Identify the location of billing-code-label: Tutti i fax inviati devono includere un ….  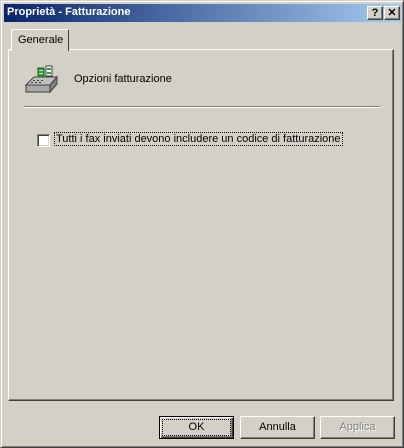
(198, 139).